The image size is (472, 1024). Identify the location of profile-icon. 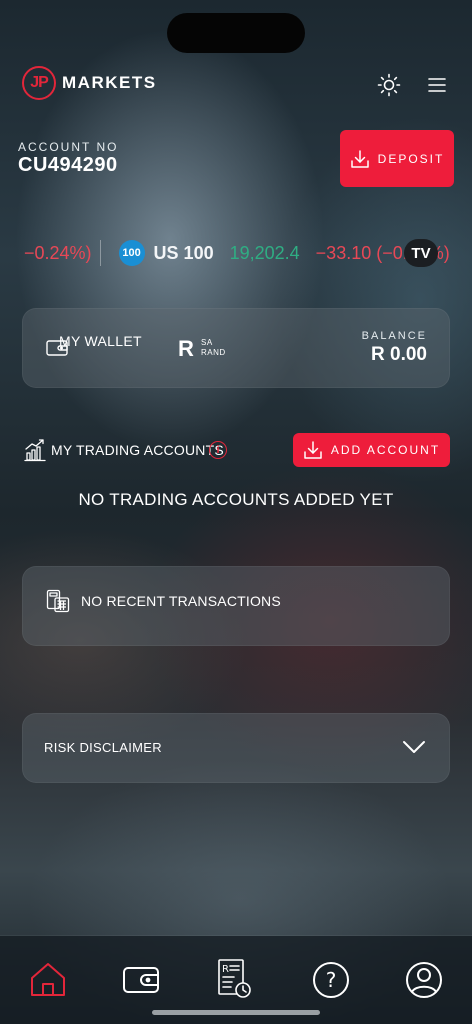
(424, 980).